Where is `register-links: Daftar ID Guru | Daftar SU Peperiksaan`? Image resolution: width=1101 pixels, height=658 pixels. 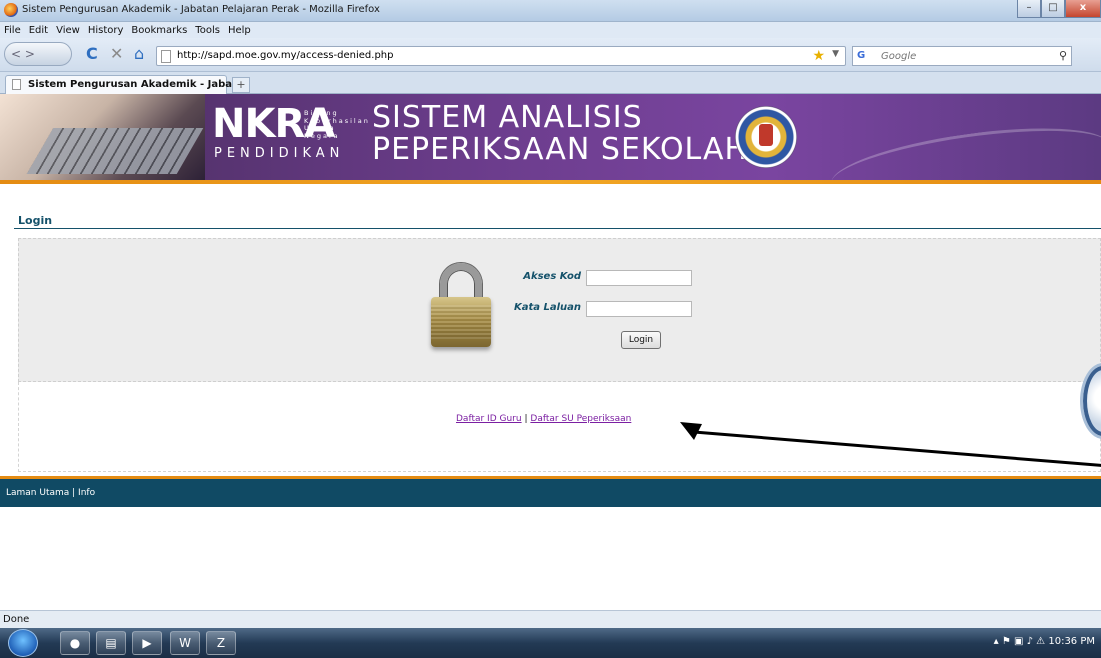 register-links: Daftar ID Guru | Daftar SU Peperiksaan is located at coordinates (543, 419).